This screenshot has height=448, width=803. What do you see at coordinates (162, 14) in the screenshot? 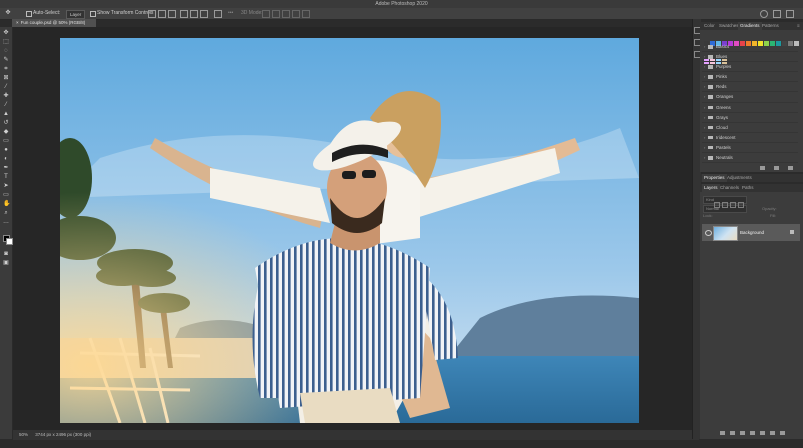
I see `align-center-icon` at bounding box center [162, 14].